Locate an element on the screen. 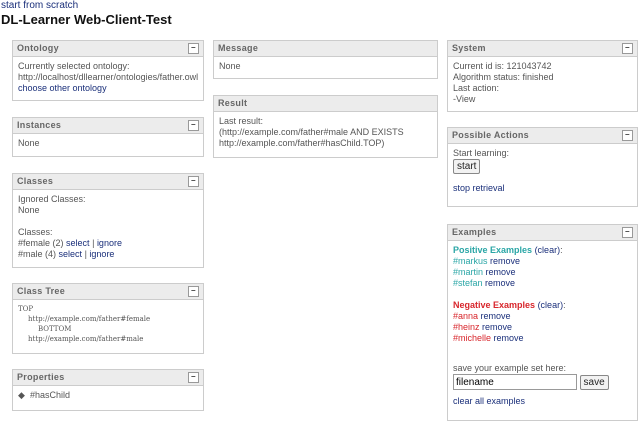 Image resolution: width=640 pixels, height=421 pixels. tree-node: http://example.com/father#female is located at coordinates (89, 319).